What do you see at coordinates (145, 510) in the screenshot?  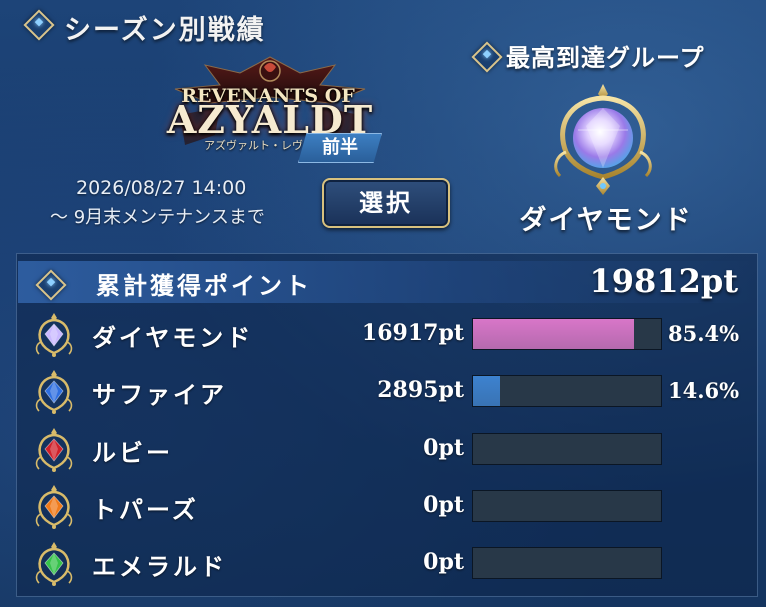 I see `row-name: トパーズ` at bounding box center [145, 510].